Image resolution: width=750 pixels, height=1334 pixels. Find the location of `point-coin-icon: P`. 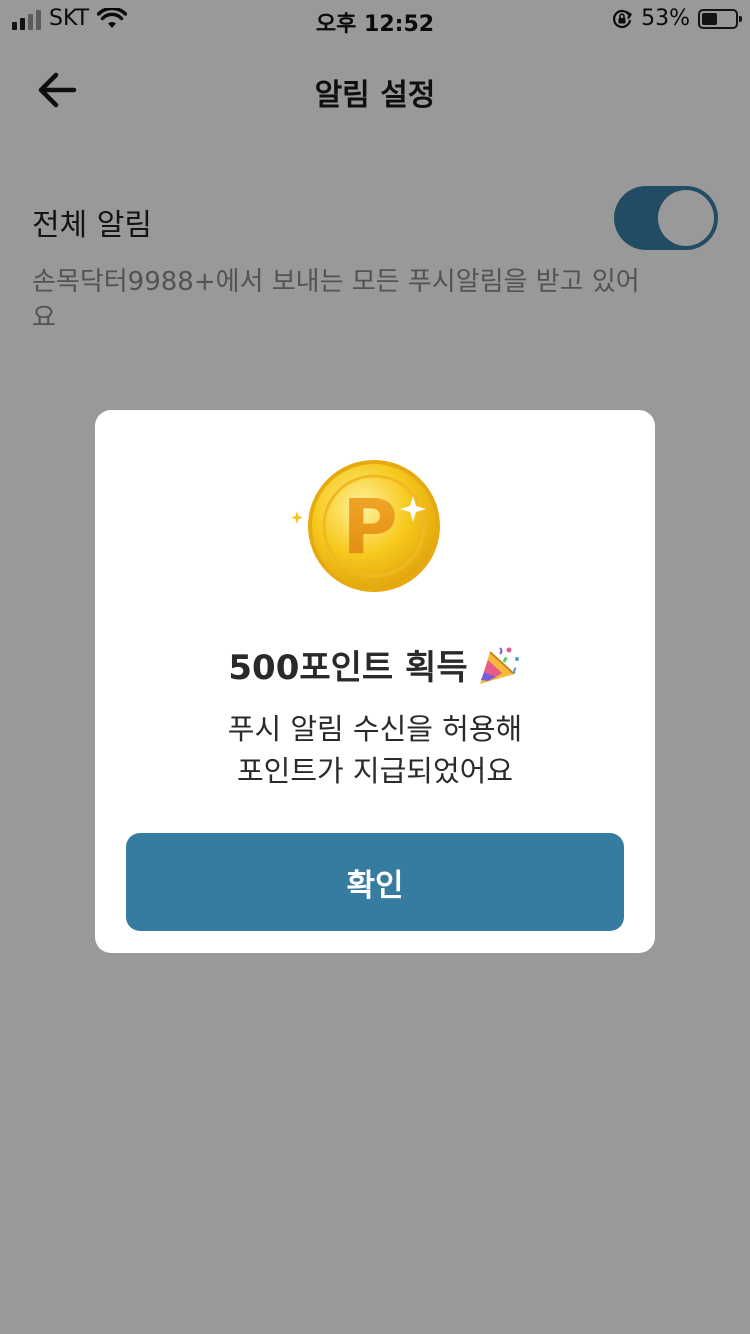

point-coin-icon: P is located at coordinates (370, 530).